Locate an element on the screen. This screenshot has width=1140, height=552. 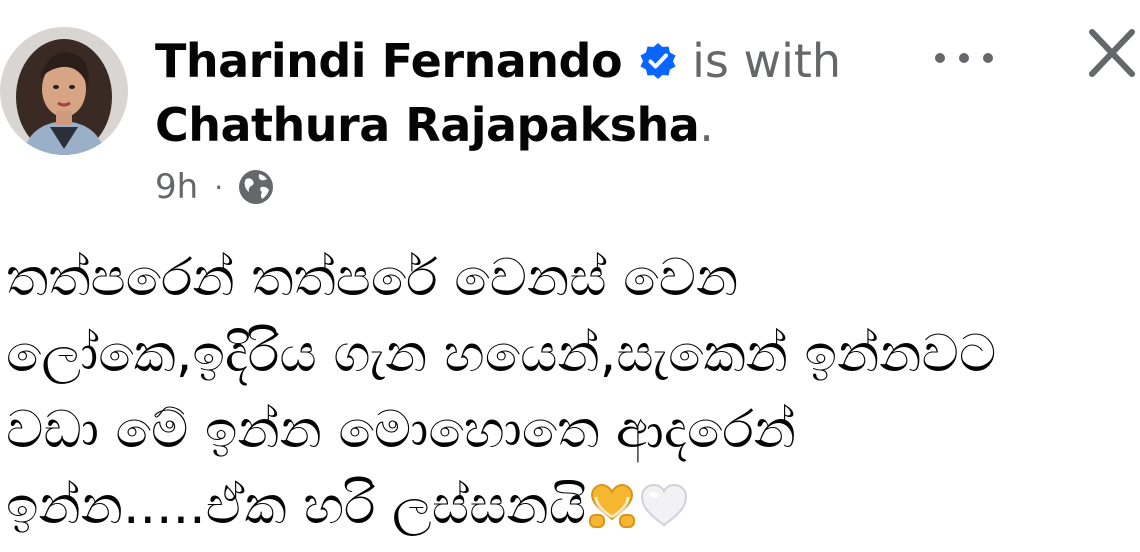
tagged-person-name: Chathura Rajapaksha is located at coordinates (427, 125).